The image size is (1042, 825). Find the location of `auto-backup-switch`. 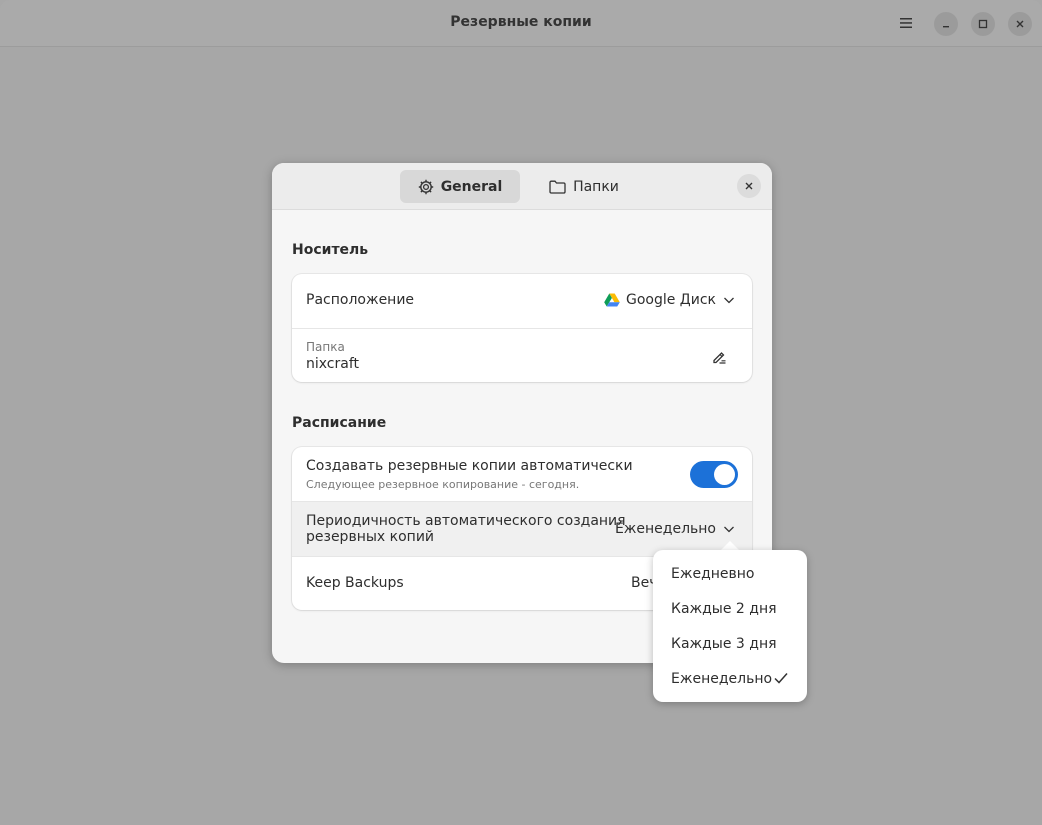

auto-backup-switch is located at coordinates (714, 474).